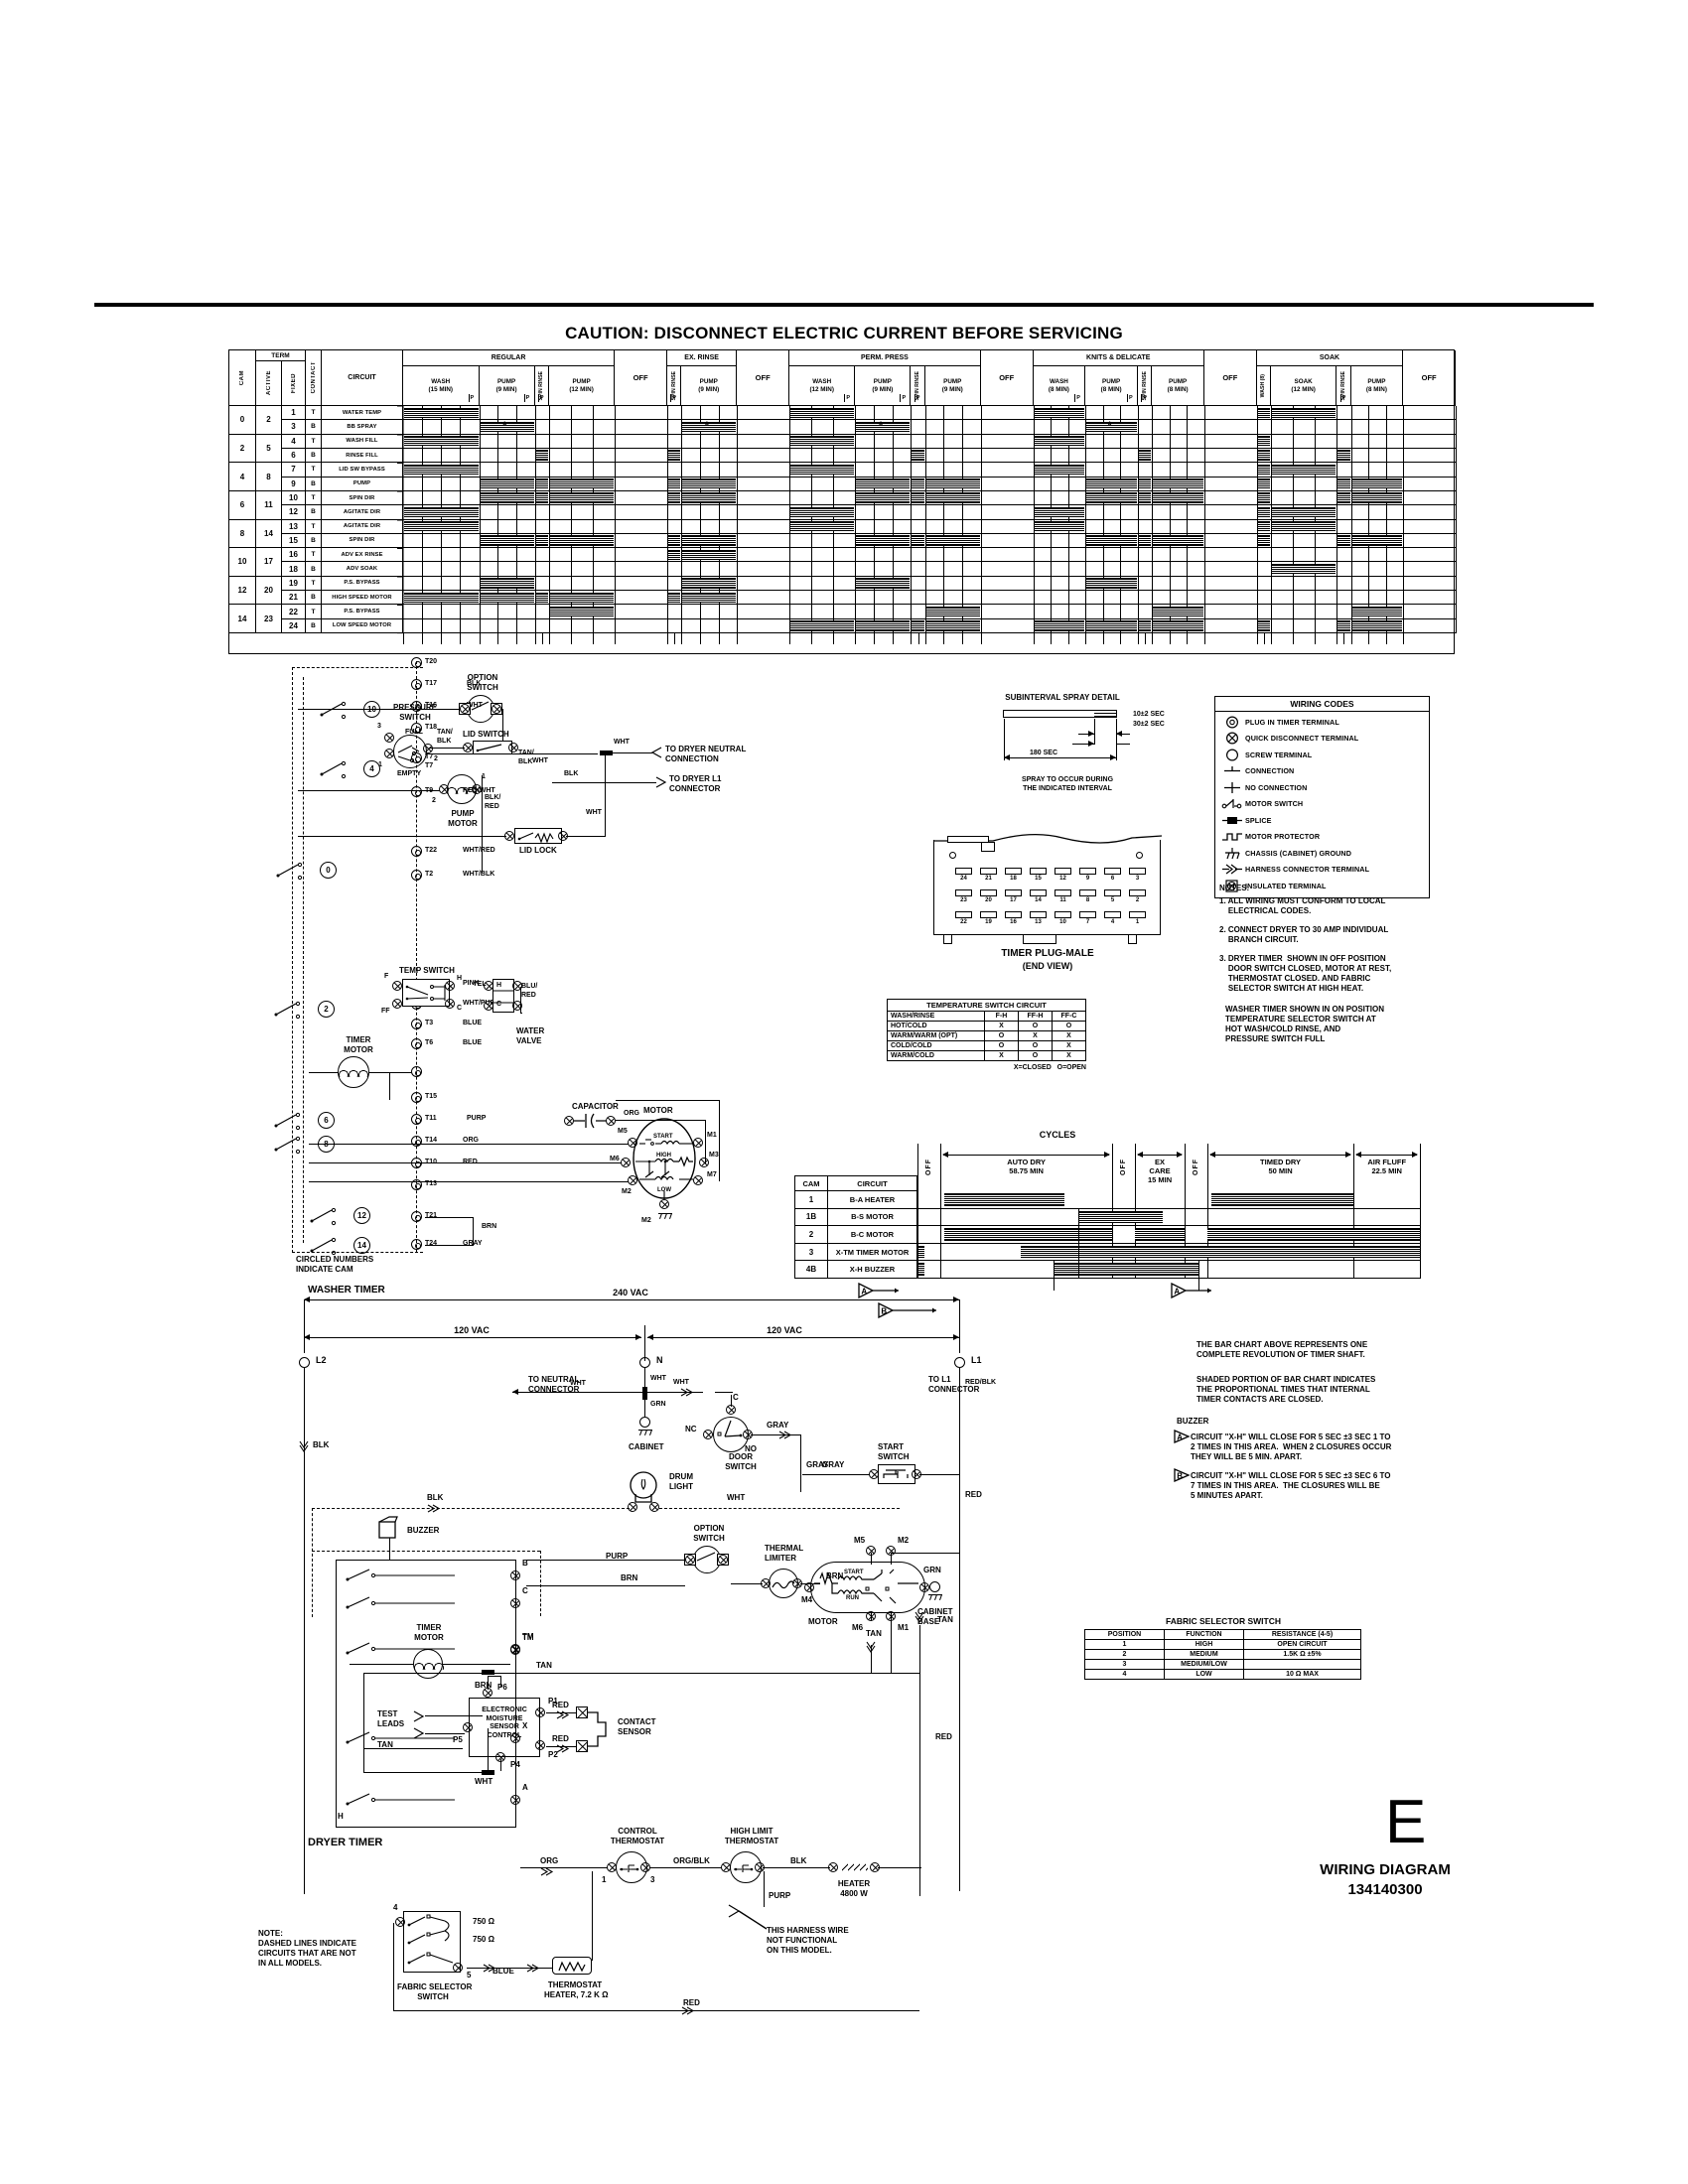 This screenshot has height=2184, width=1688. I want to click on chart-p-marker: P, so click(674, 398).